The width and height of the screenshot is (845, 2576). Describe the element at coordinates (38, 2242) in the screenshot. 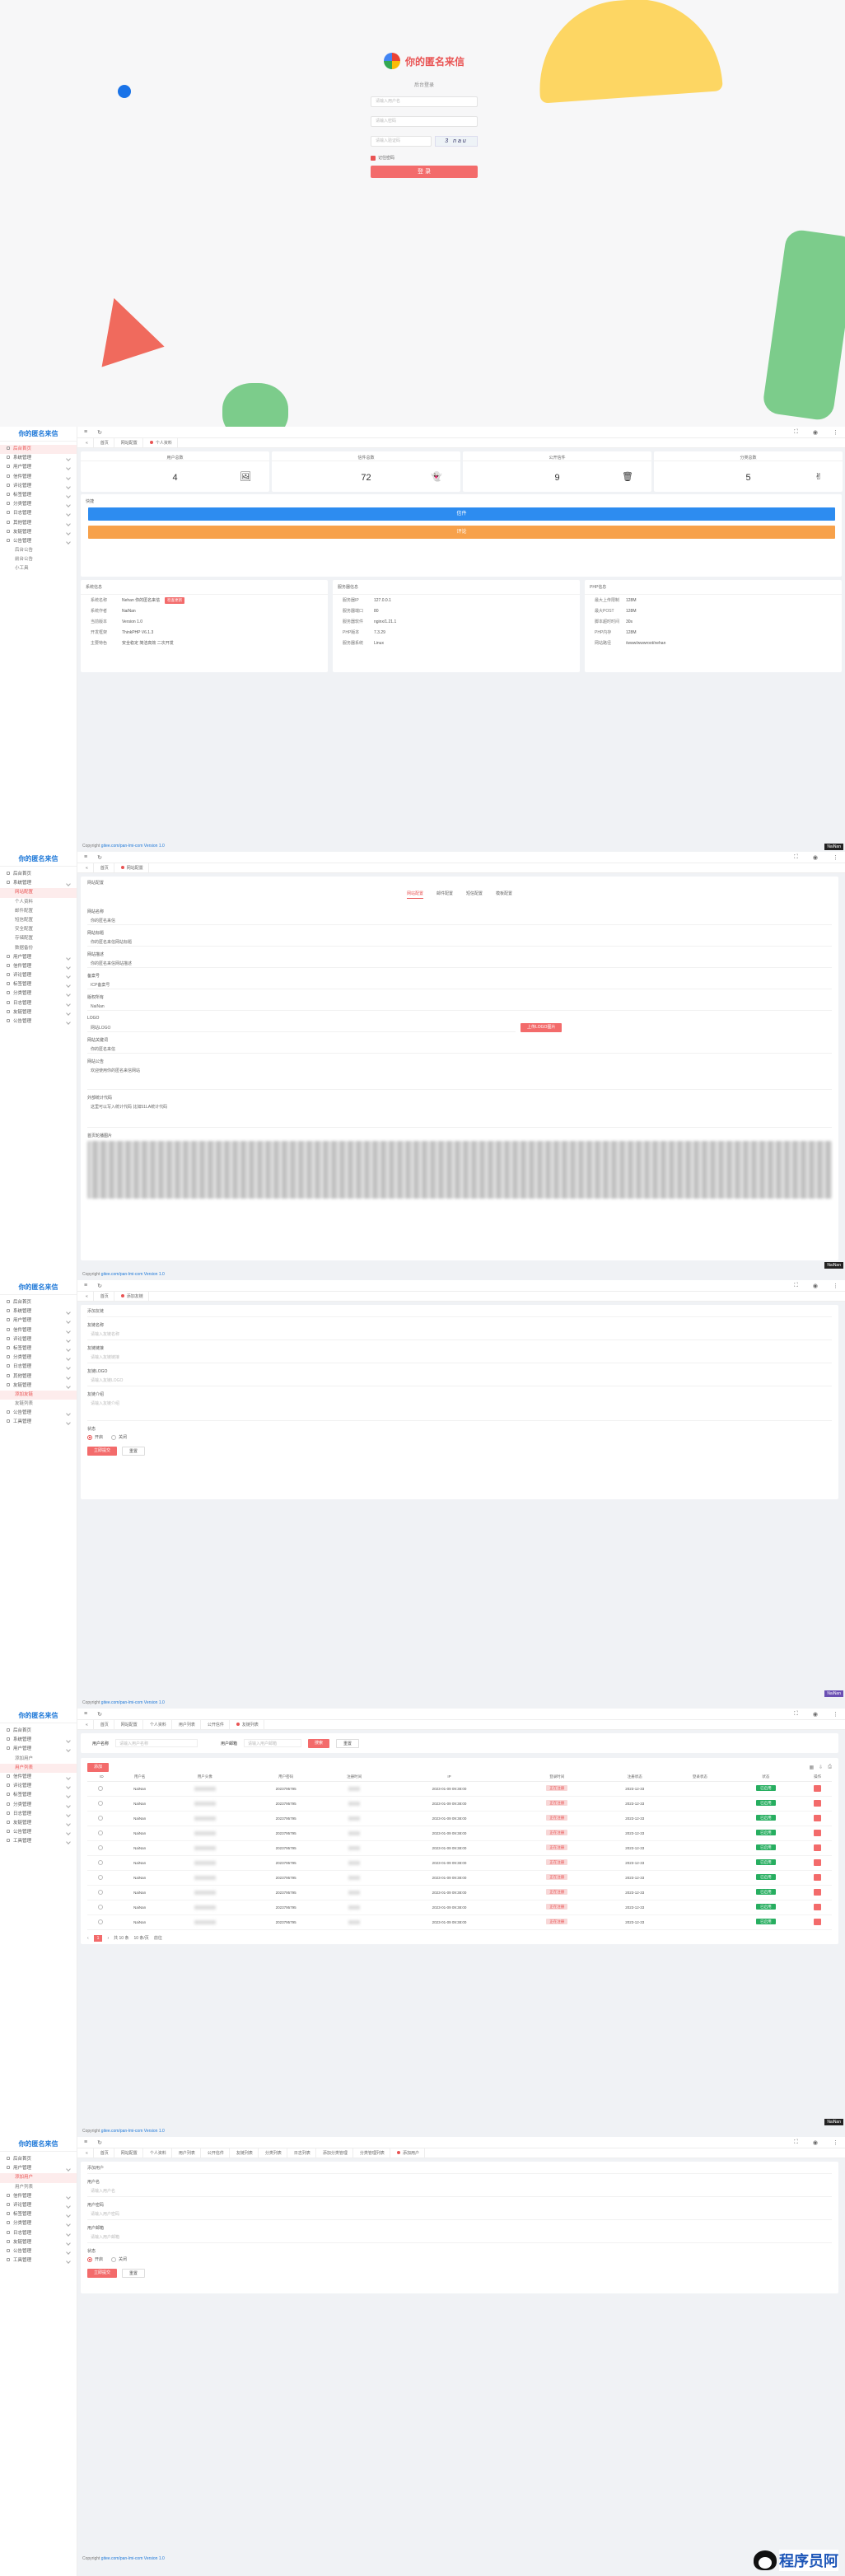

I see `sidebar-item: 友链管理` at that location.